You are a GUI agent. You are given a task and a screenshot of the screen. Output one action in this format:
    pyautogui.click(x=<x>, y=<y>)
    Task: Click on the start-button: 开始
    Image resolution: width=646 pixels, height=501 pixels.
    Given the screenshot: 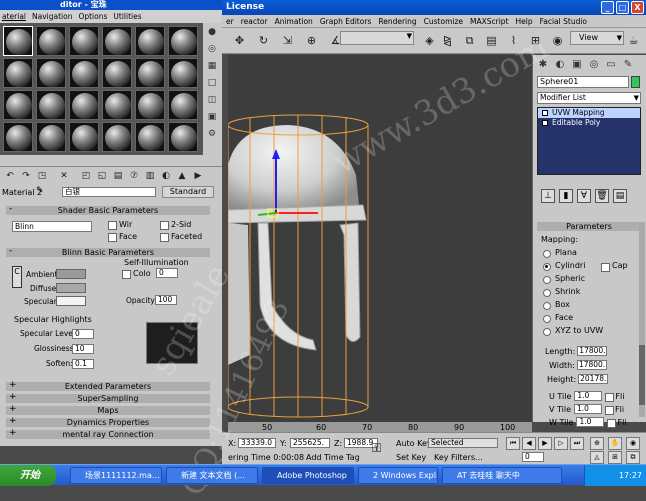 What is the action you would take?
    pyautogui.click(x=28, y=475)
    